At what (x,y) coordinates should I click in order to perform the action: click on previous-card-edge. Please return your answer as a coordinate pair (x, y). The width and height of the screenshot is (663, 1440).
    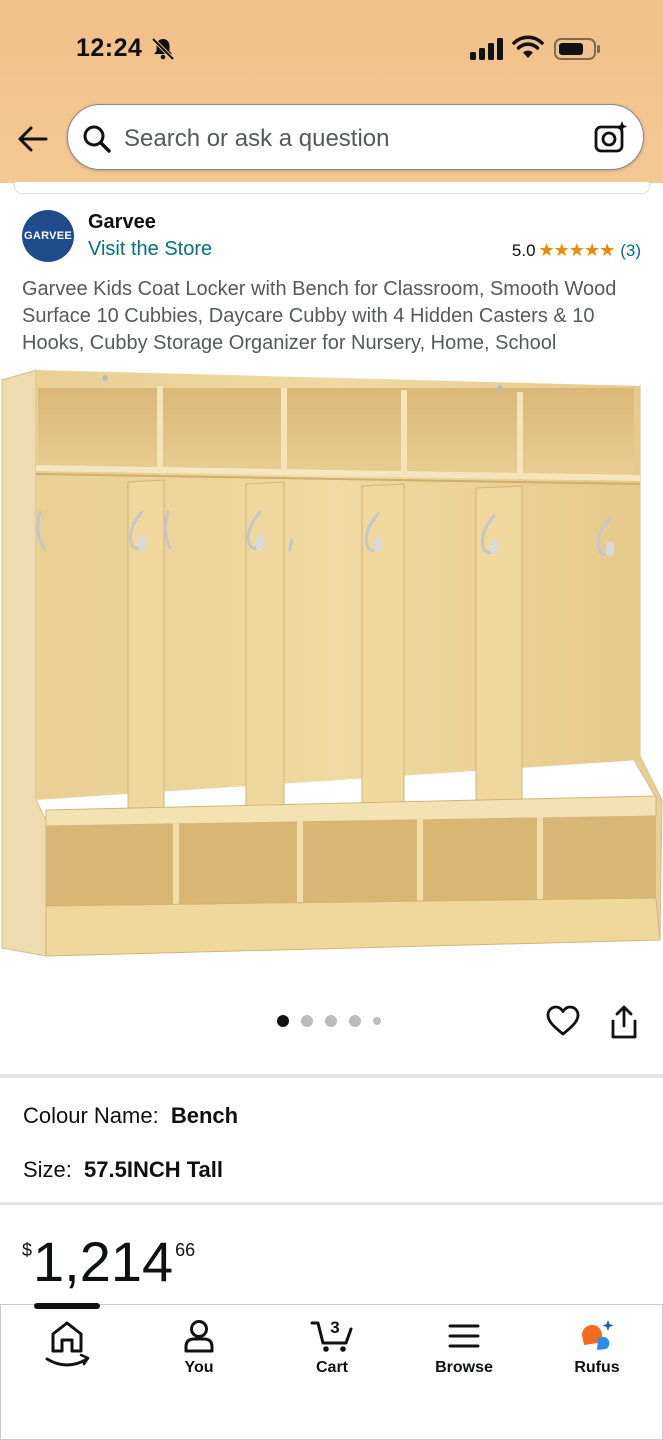
    Looking at the image, I should click on (332, 188).